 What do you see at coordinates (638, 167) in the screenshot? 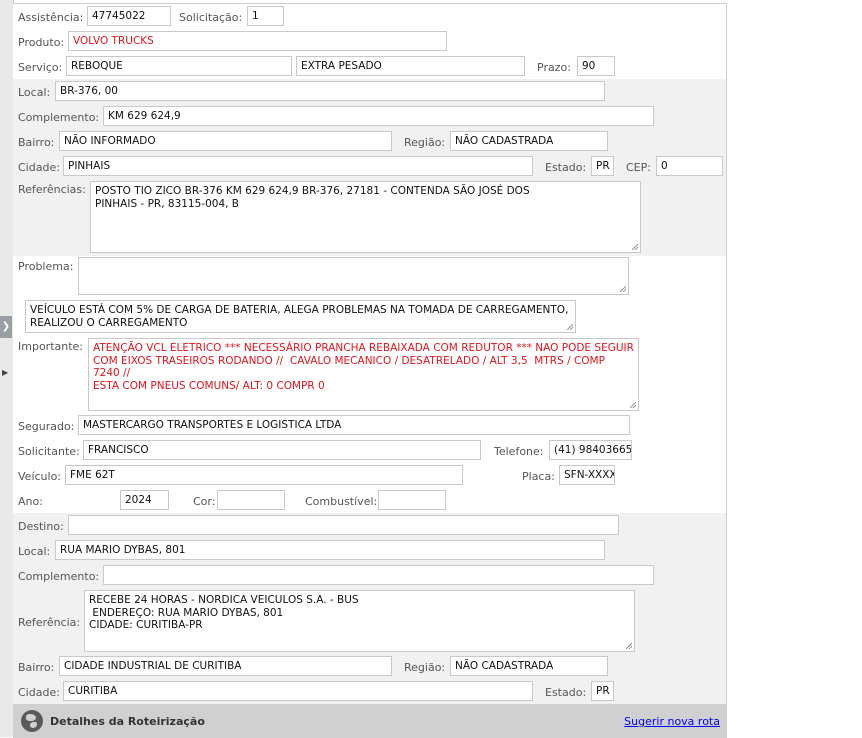
I see `cep-label: CEP:` at bounding box center [638, 167].